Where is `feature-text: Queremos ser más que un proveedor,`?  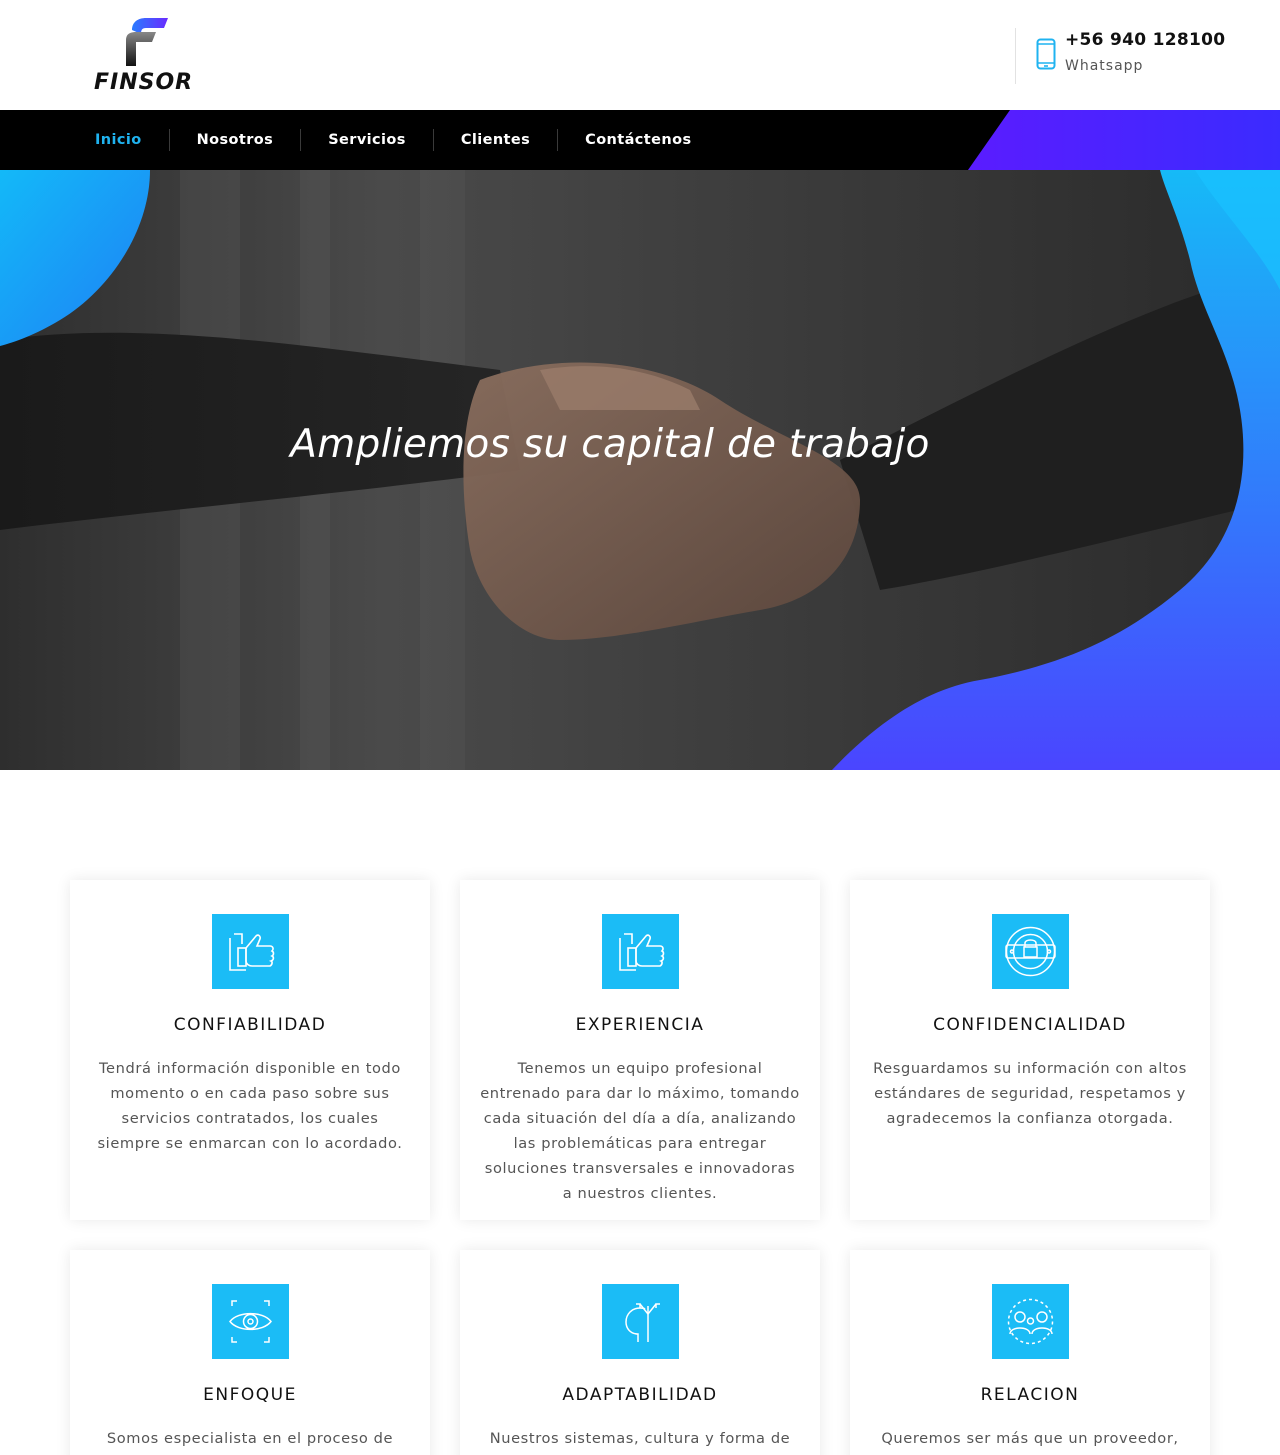
feature-text: Queremos ser más que un proveedor, is located at coordinates (1030, 1438).